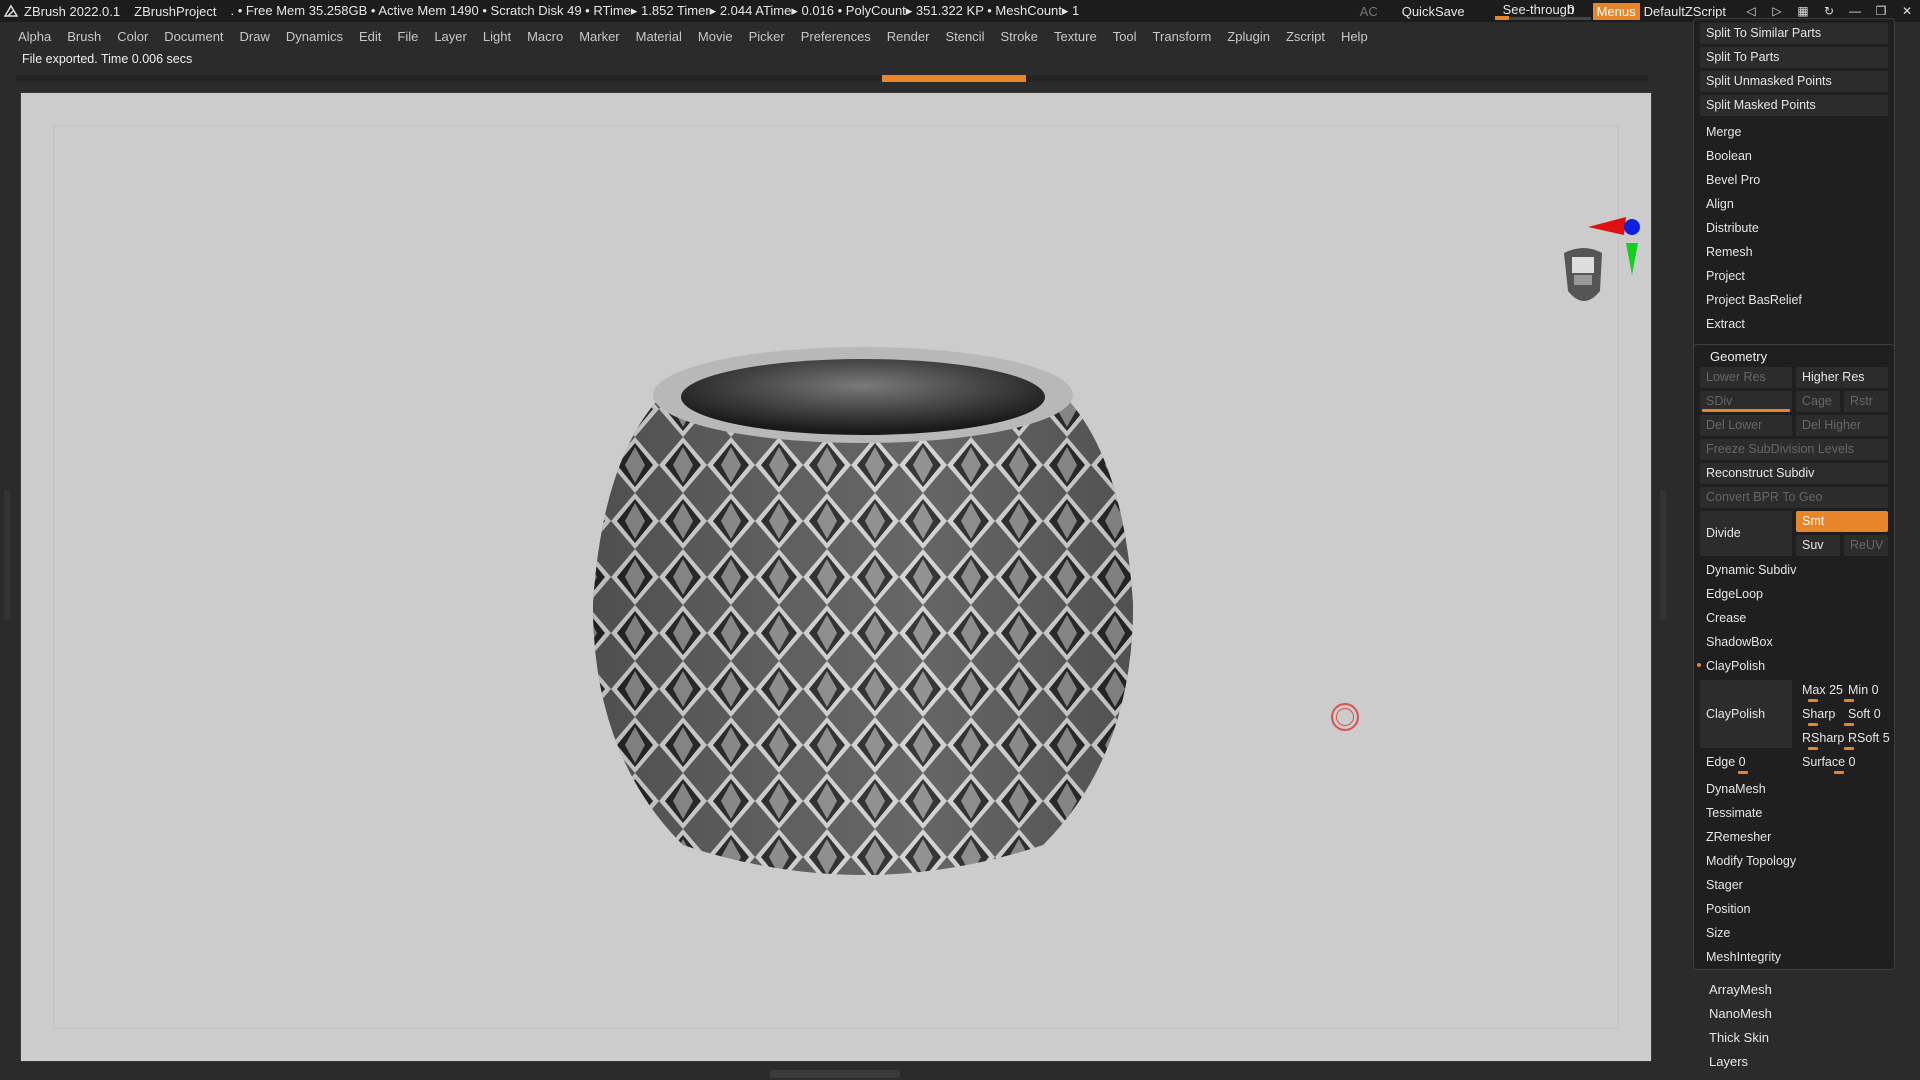 The image size is (1920, 1080). Describe the element at coordinates (1820, 738) in the screenshot. I see `rsharp-slider: RSharp` at that location.